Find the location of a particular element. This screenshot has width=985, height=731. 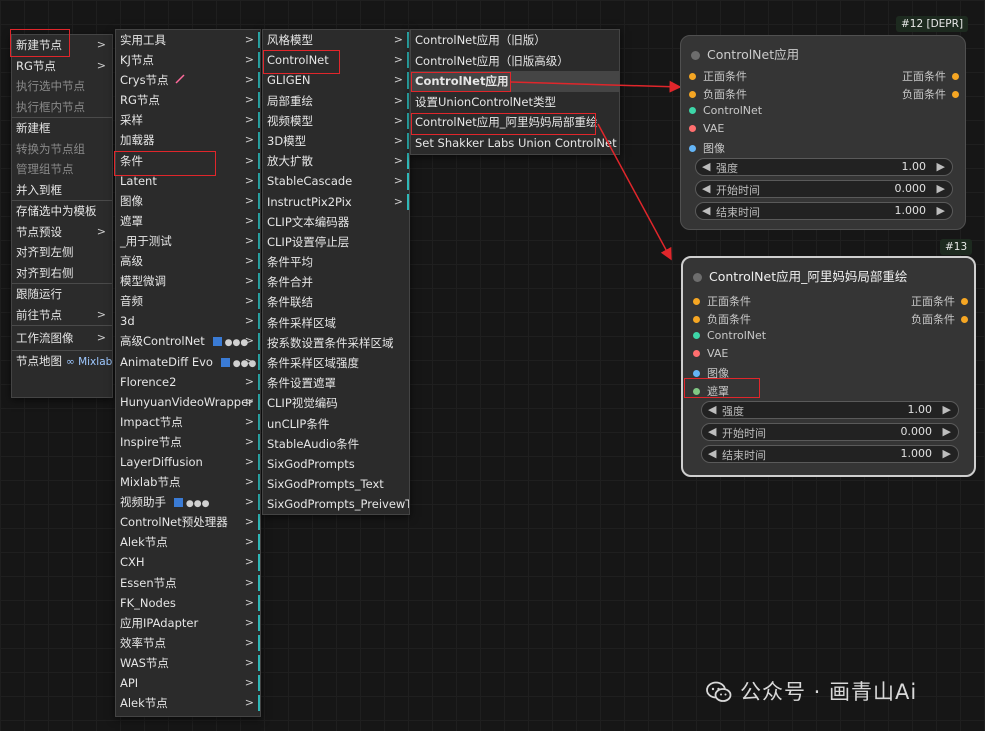

node-id-badge: #13 is located at coordinates (956, 247).